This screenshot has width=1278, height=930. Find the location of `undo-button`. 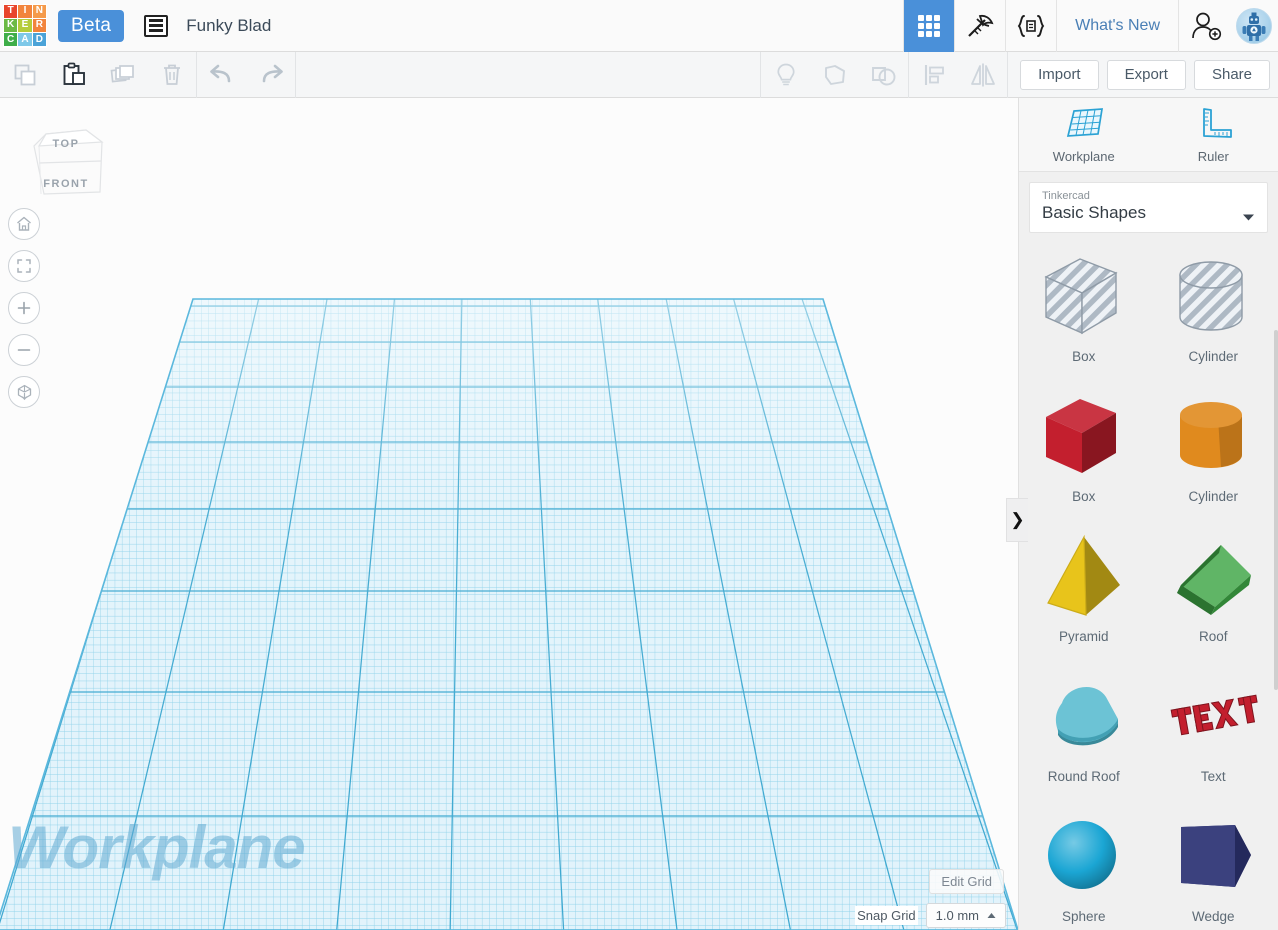

undo-button is located at coordinates (221, 75).